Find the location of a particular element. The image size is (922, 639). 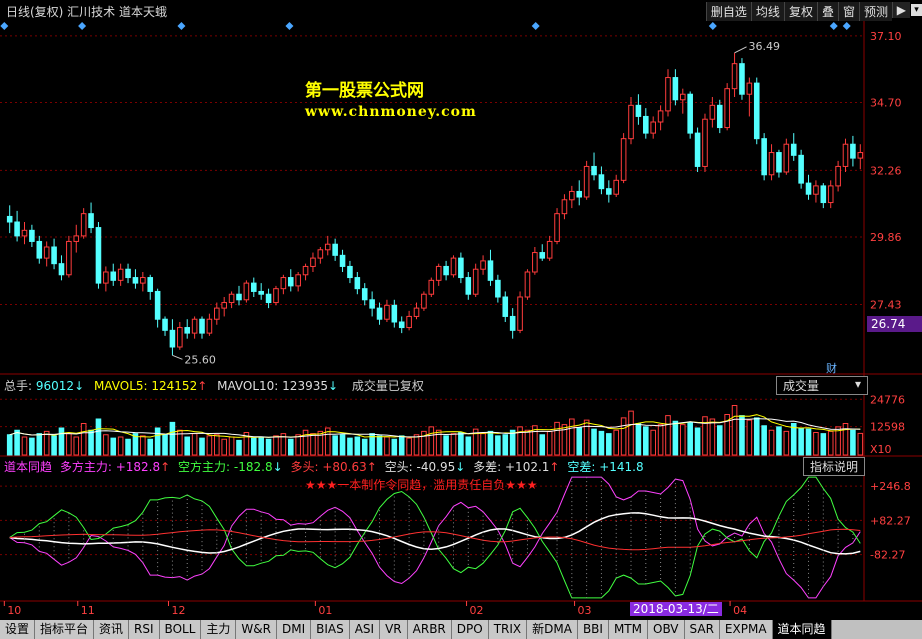

tab-19: EXPMA is located at coordinates (746, 629).